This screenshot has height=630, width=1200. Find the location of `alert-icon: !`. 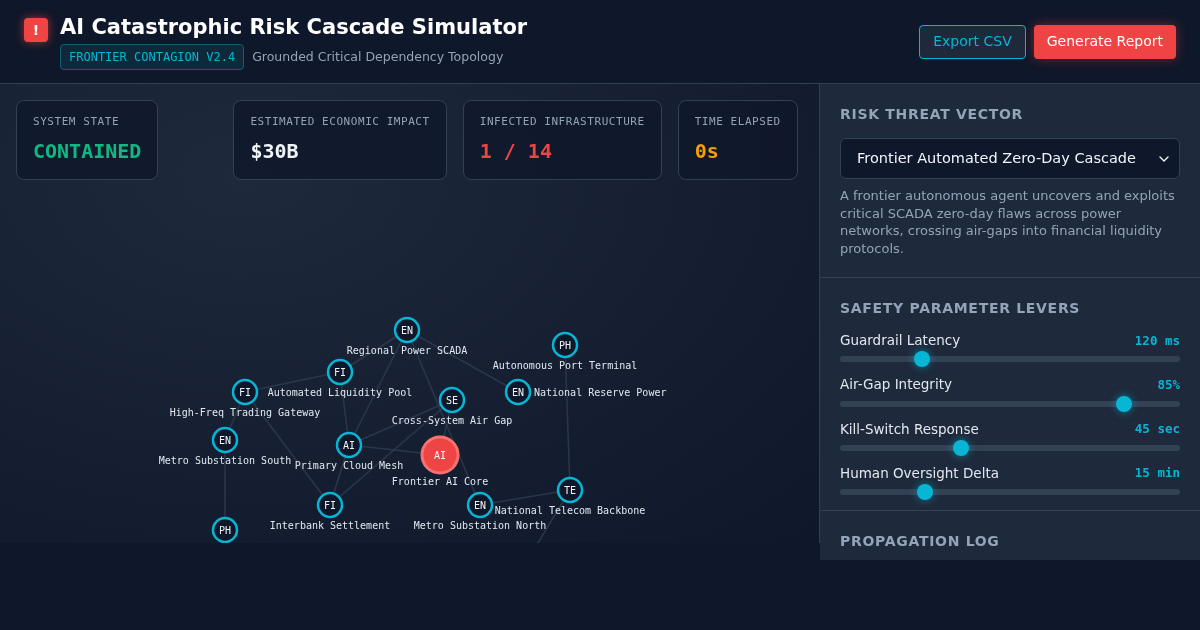

alert-icon: ! is located at coordinates (36, 30).